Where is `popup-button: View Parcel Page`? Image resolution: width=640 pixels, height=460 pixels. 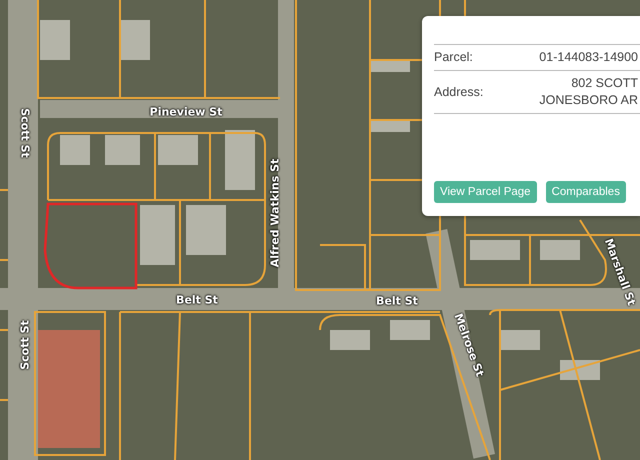
popup-button: View Parcel Page is located at coordinates (485, 192).